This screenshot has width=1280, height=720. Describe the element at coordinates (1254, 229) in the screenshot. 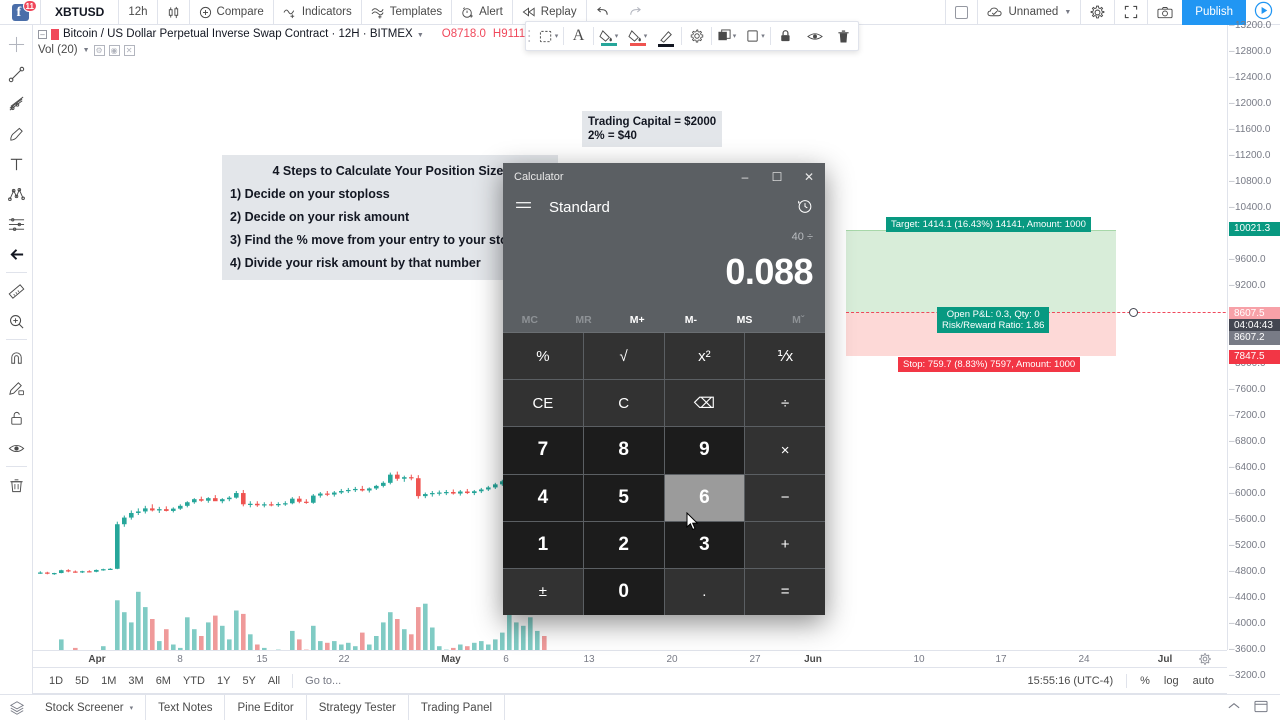

I see `price-badge: 10021.3` at that location.